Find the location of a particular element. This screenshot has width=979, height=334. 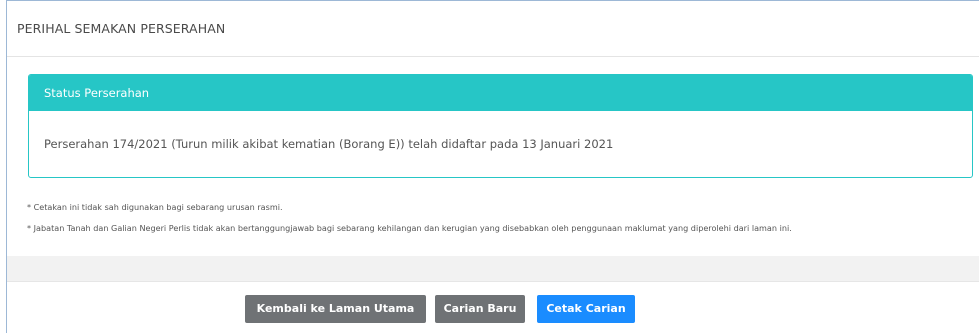

separator-band is located at coordinates (493, 269).